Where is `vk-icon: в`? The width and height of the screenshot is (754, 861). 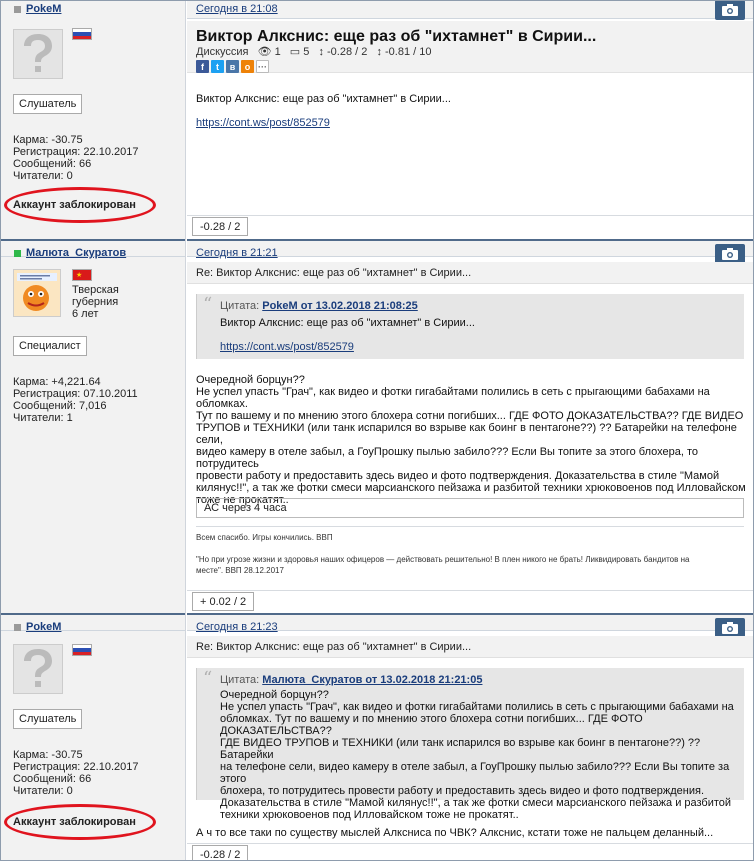 vk-icon: в is located at coordinates (232, 66).